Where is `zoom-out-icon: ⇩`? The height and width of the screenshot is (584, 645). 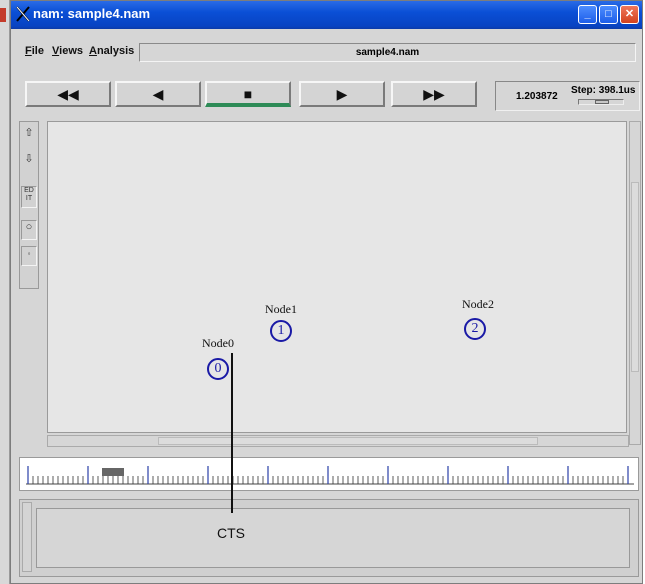 zoom-out-icon: ⇩ is located at coordinates (29, 159).